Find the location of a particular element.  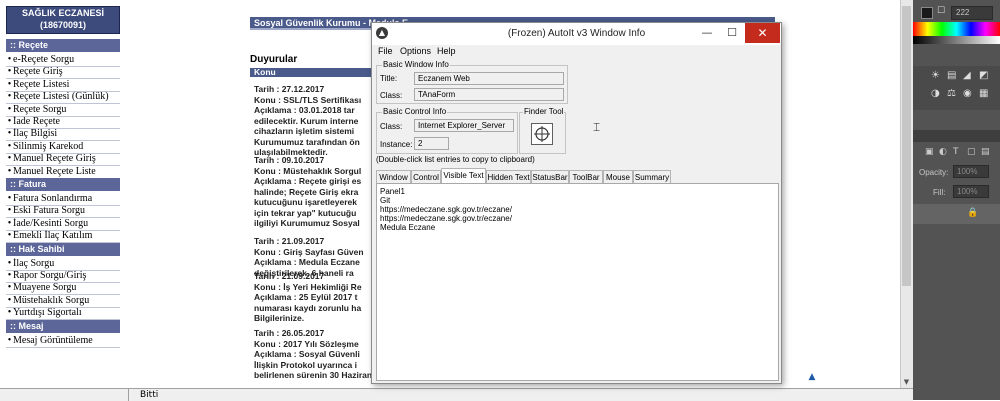

maximize-icon: ☐ is located at coordinates (732, 33).